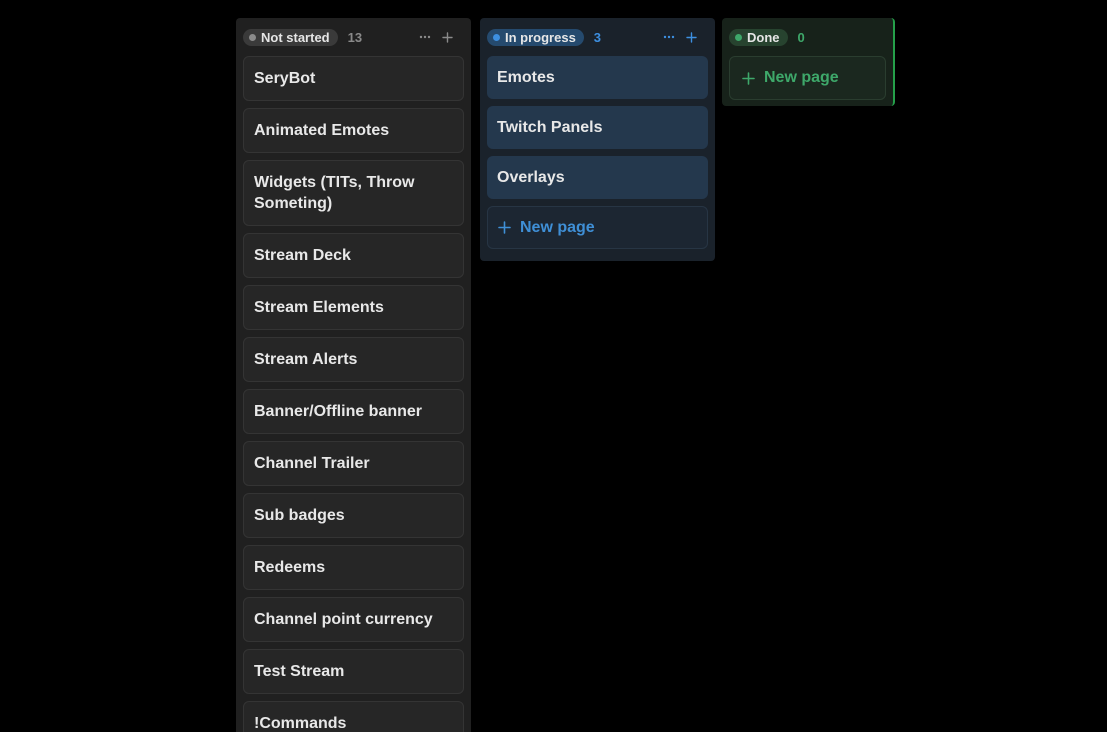  What do you see at coordinates (353, 78) in the screenshot?
I see `card: SeryBot` at bounding box center [353, 78].